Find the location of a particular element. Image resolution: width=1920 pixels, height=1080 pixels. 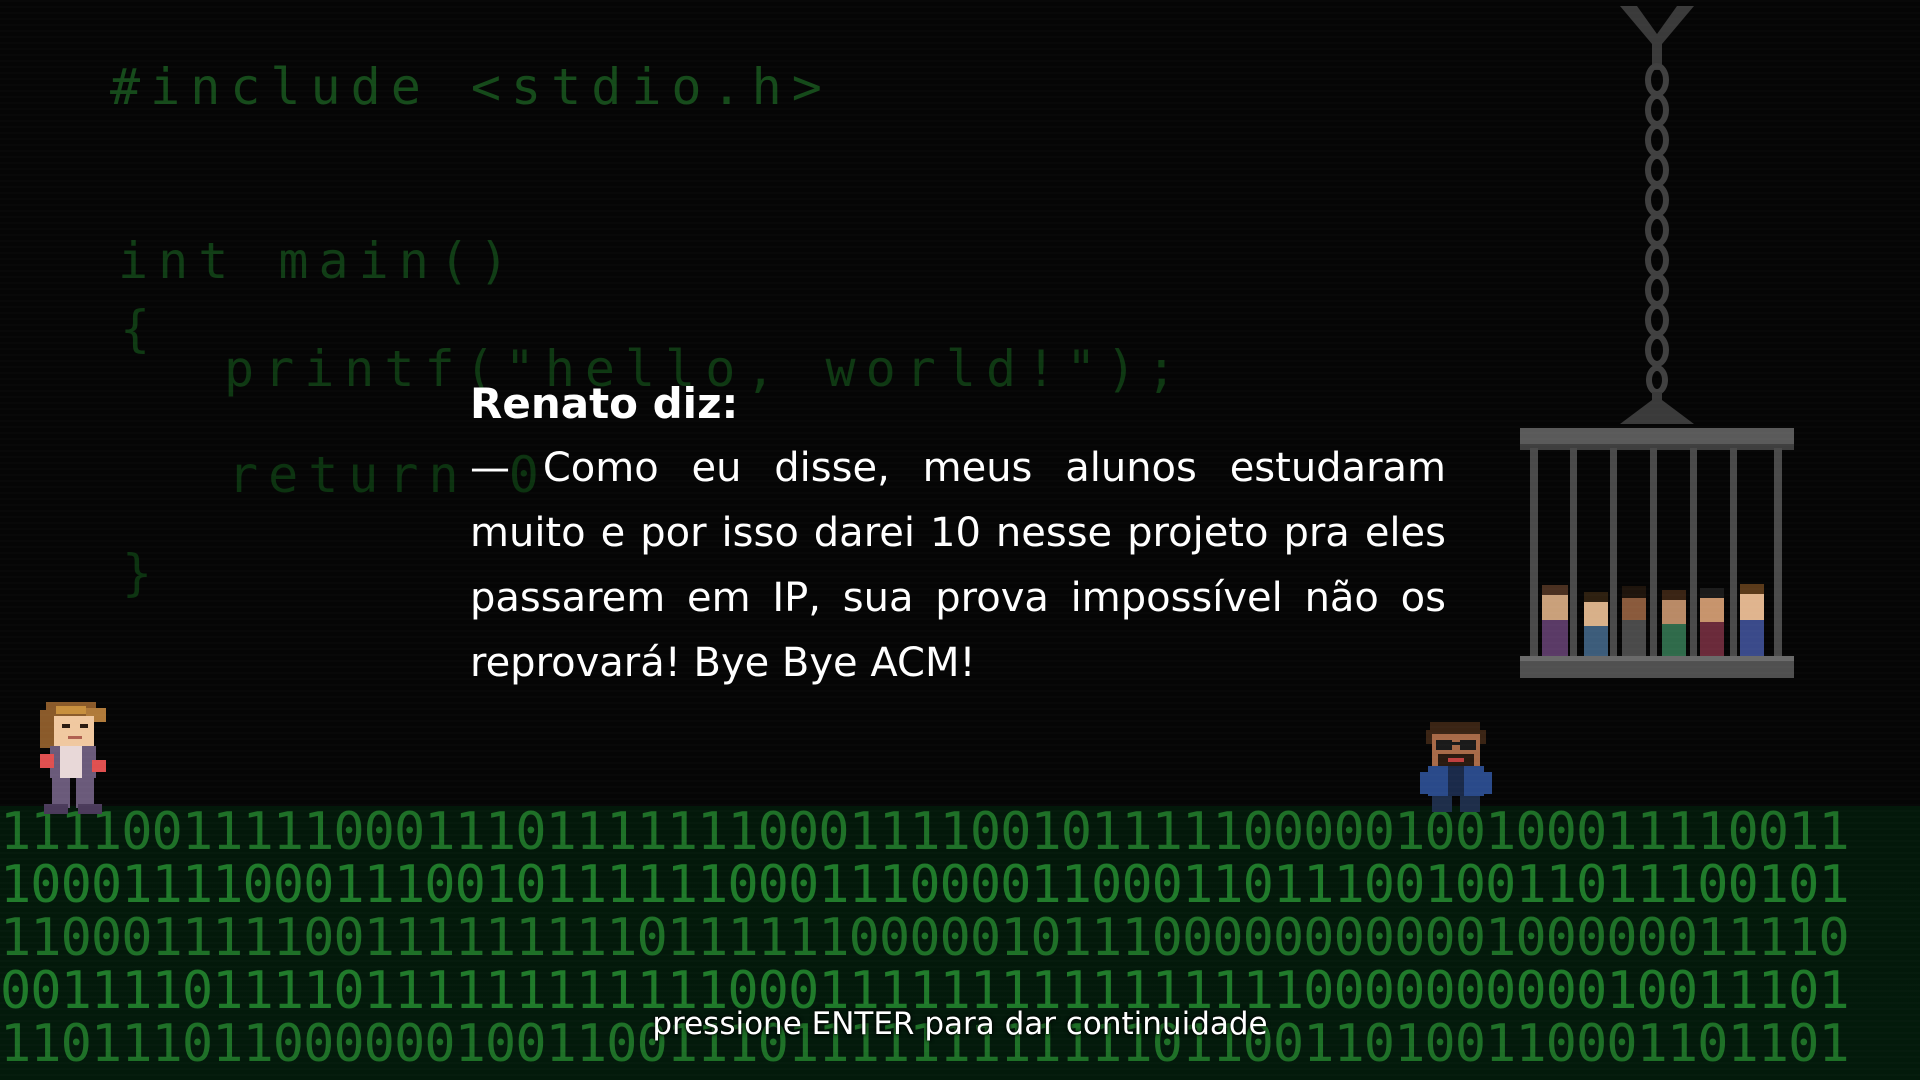

code-line-include: #include <stdio.h> is located at coordinates (471, 87).